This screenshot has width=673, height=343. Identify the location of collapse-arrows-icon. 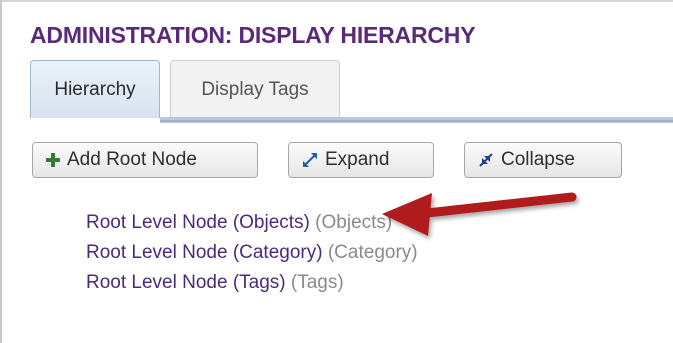
(486, 160).